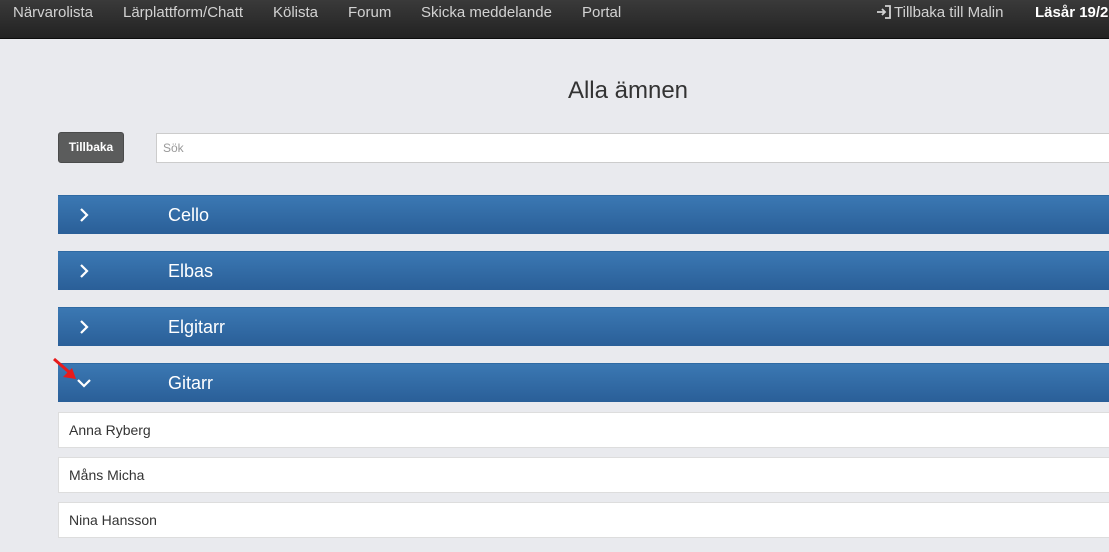 The image size is (1109, 552). I want to click on accordion-elbas: Elbas, so click(583, 270).